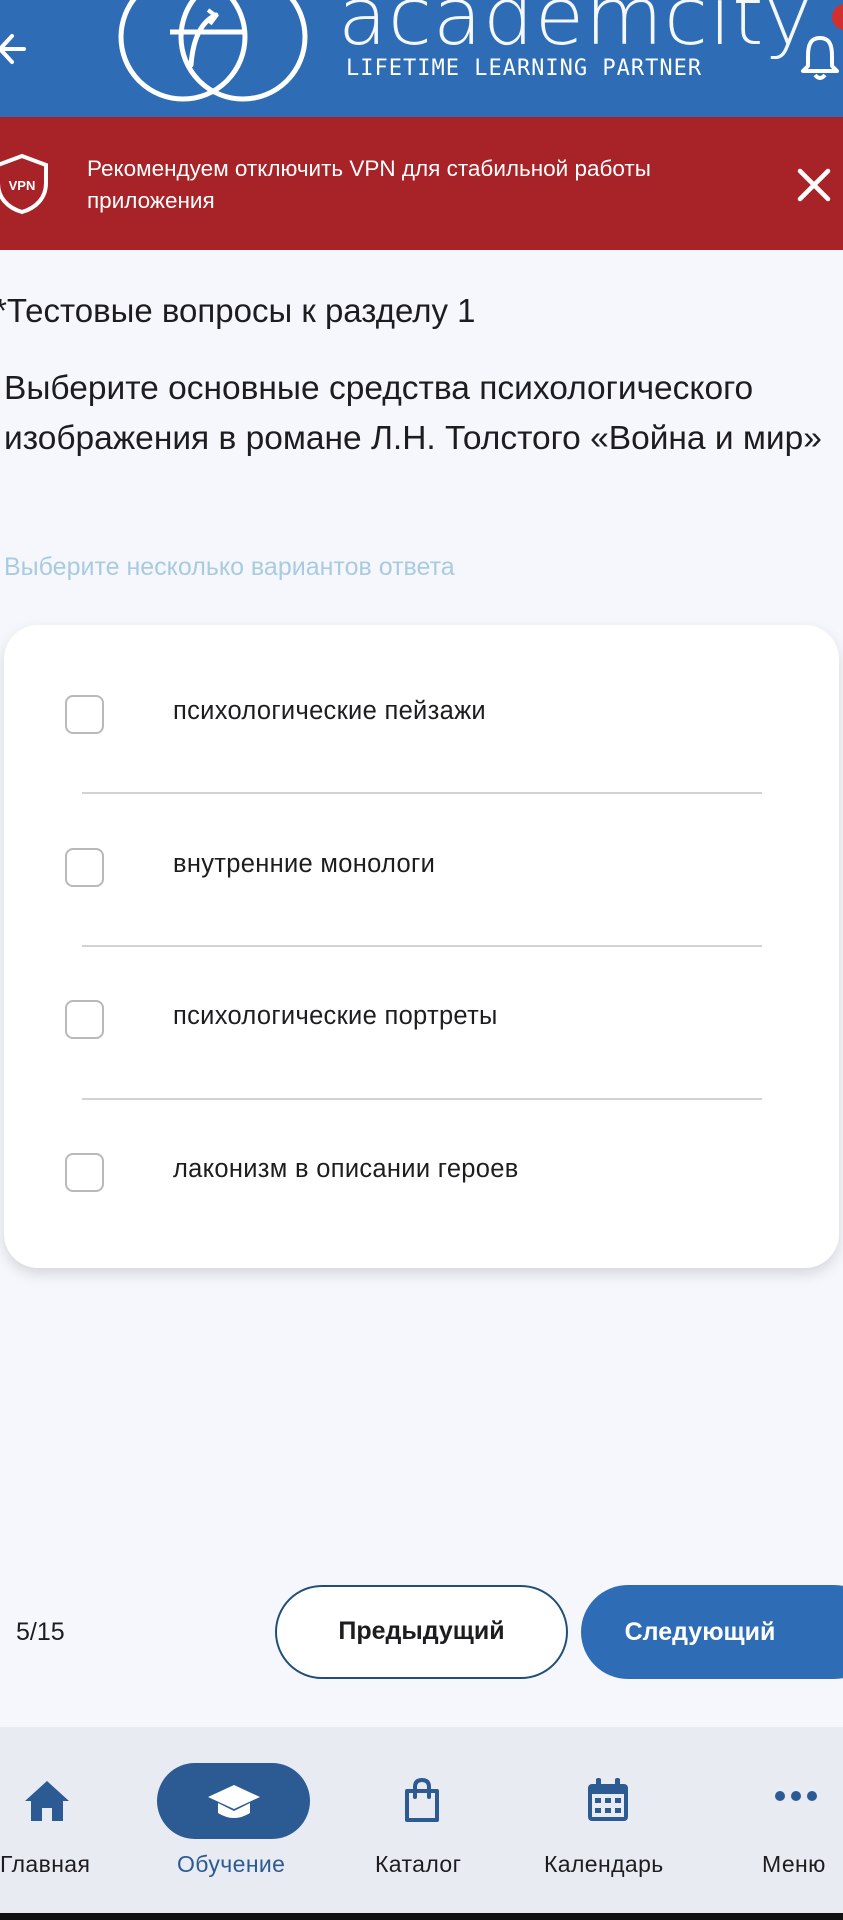 The height and width of the screenshot is (1920, 843). What do you see at coordinates (47, 1801) in the screenshot?
I see `home-icon` at bounding box center [47, 1801].